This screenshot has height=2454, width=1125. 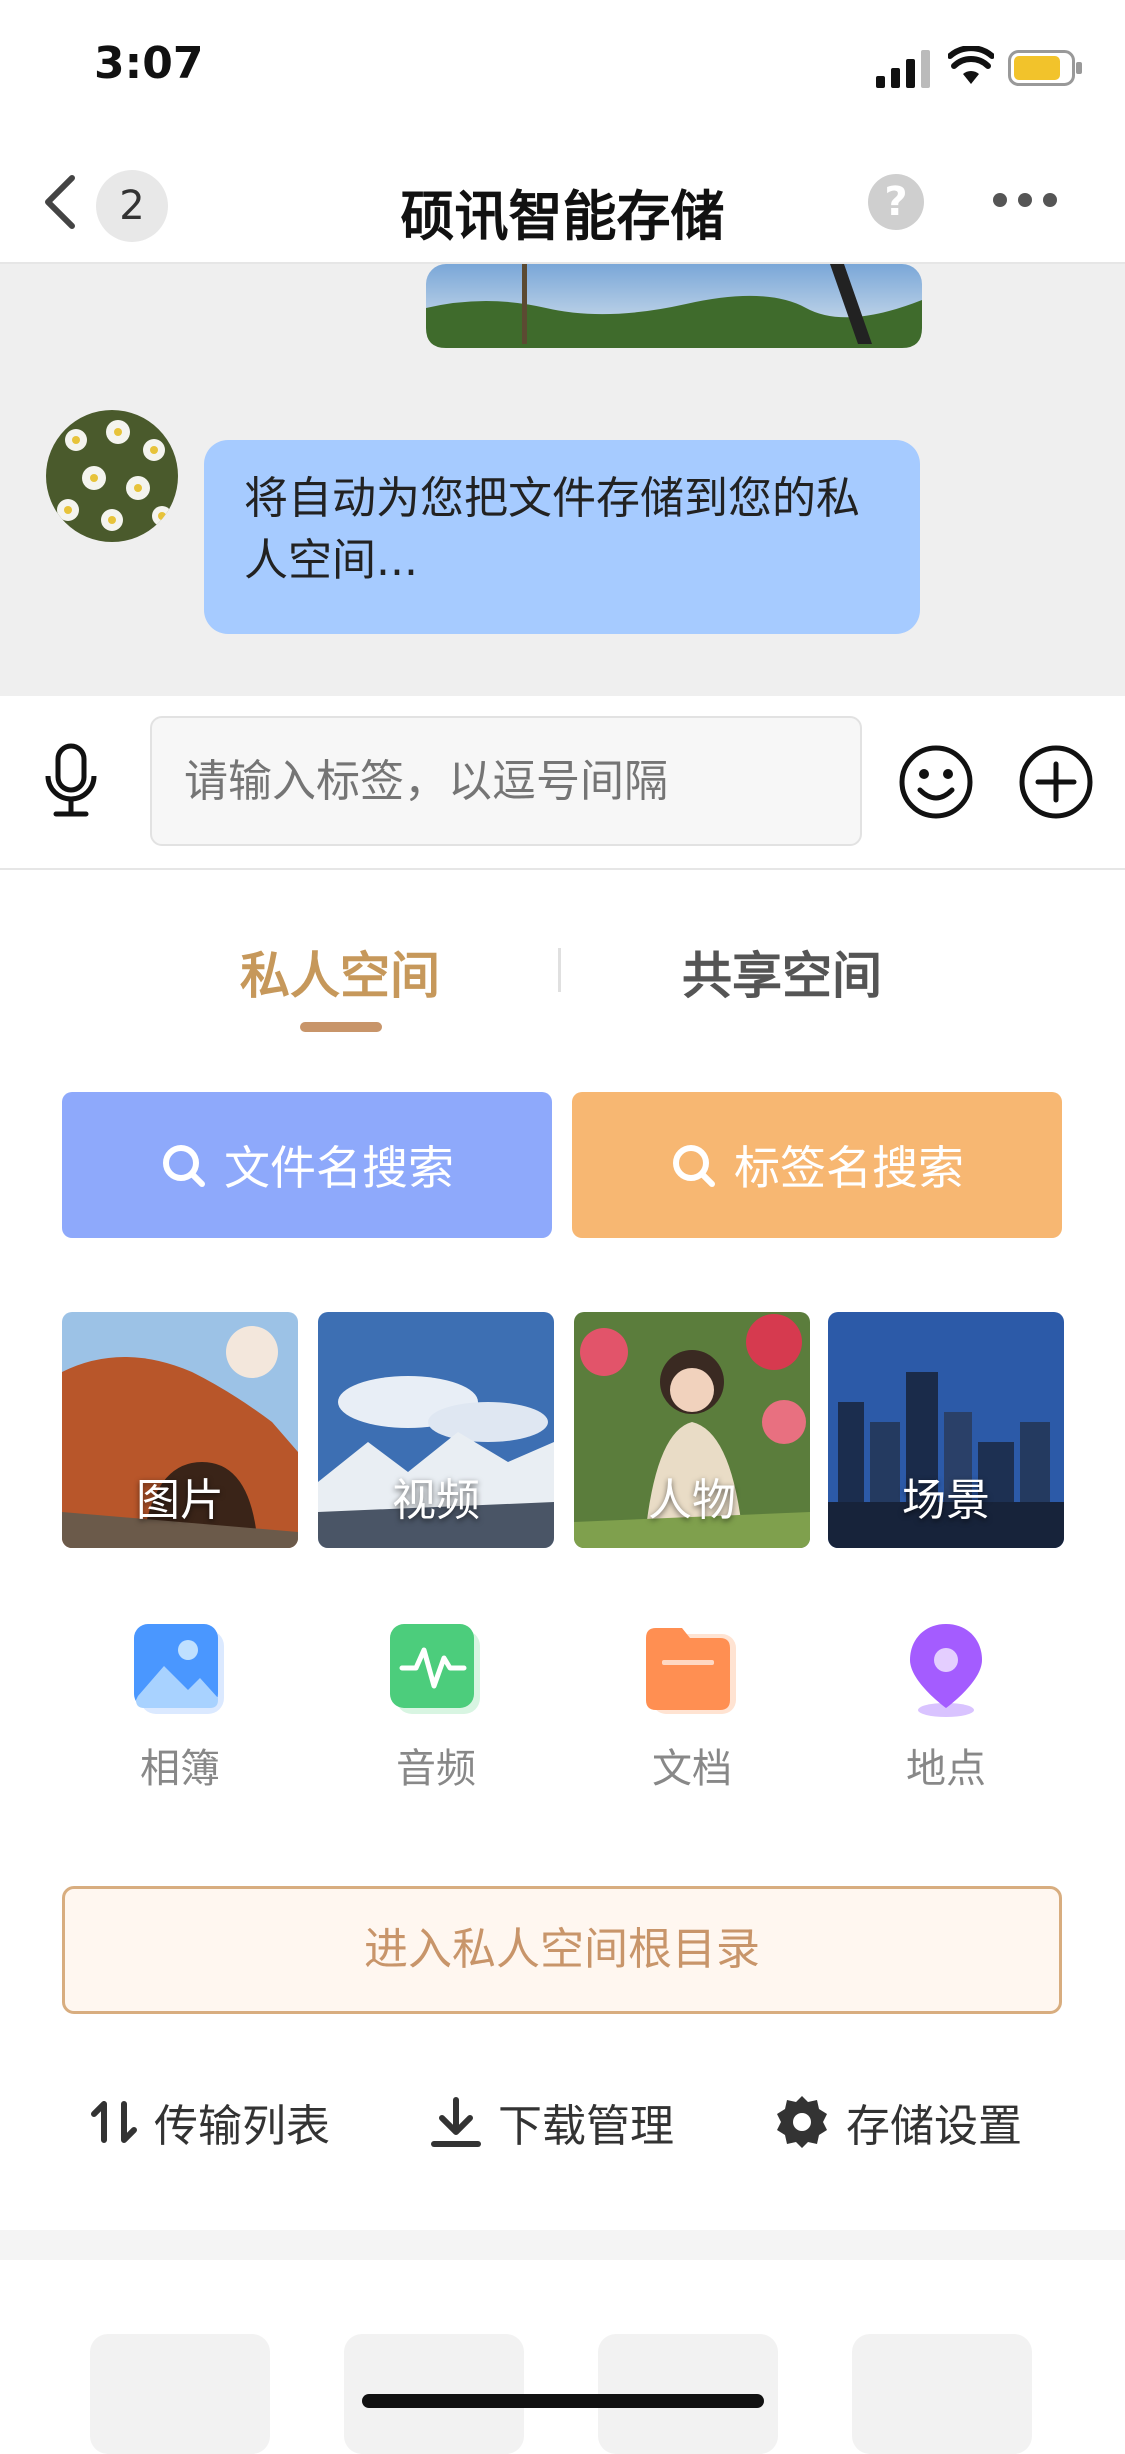 I want to click on category-places: 地点, so click(x=946, y=1707).